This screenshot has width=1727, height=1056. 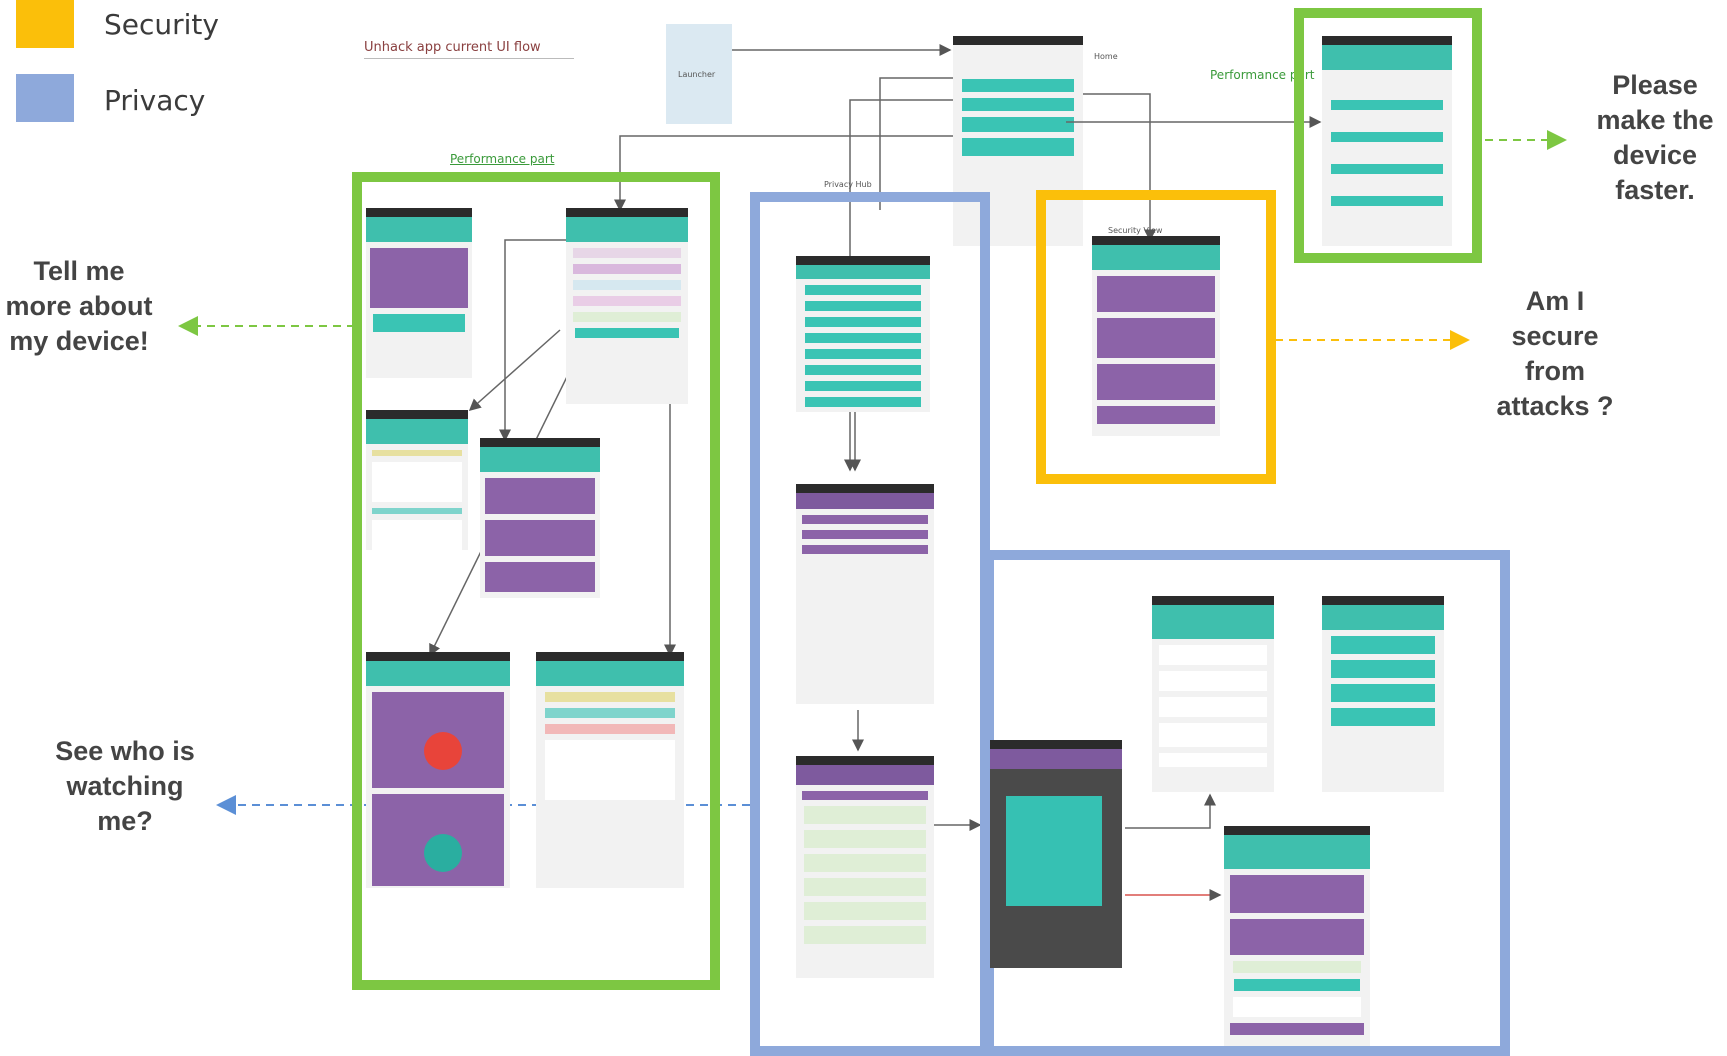 What do you see at coordinates (863, 334) in the screenshot?
I see `privacy-hub-screen` at bounding box center [863, 334].